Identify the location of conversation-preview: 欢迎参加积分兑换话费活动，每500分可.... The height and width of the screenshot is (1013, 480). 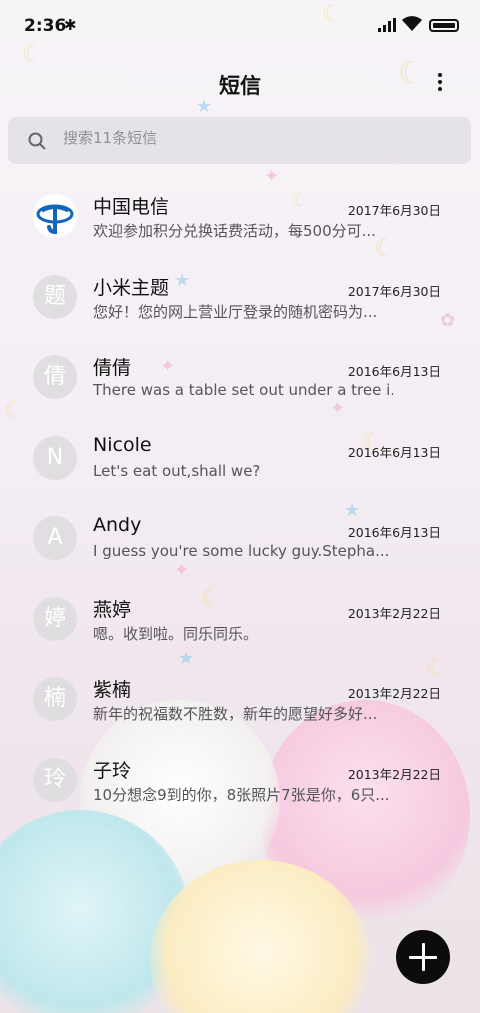
(234, 231).